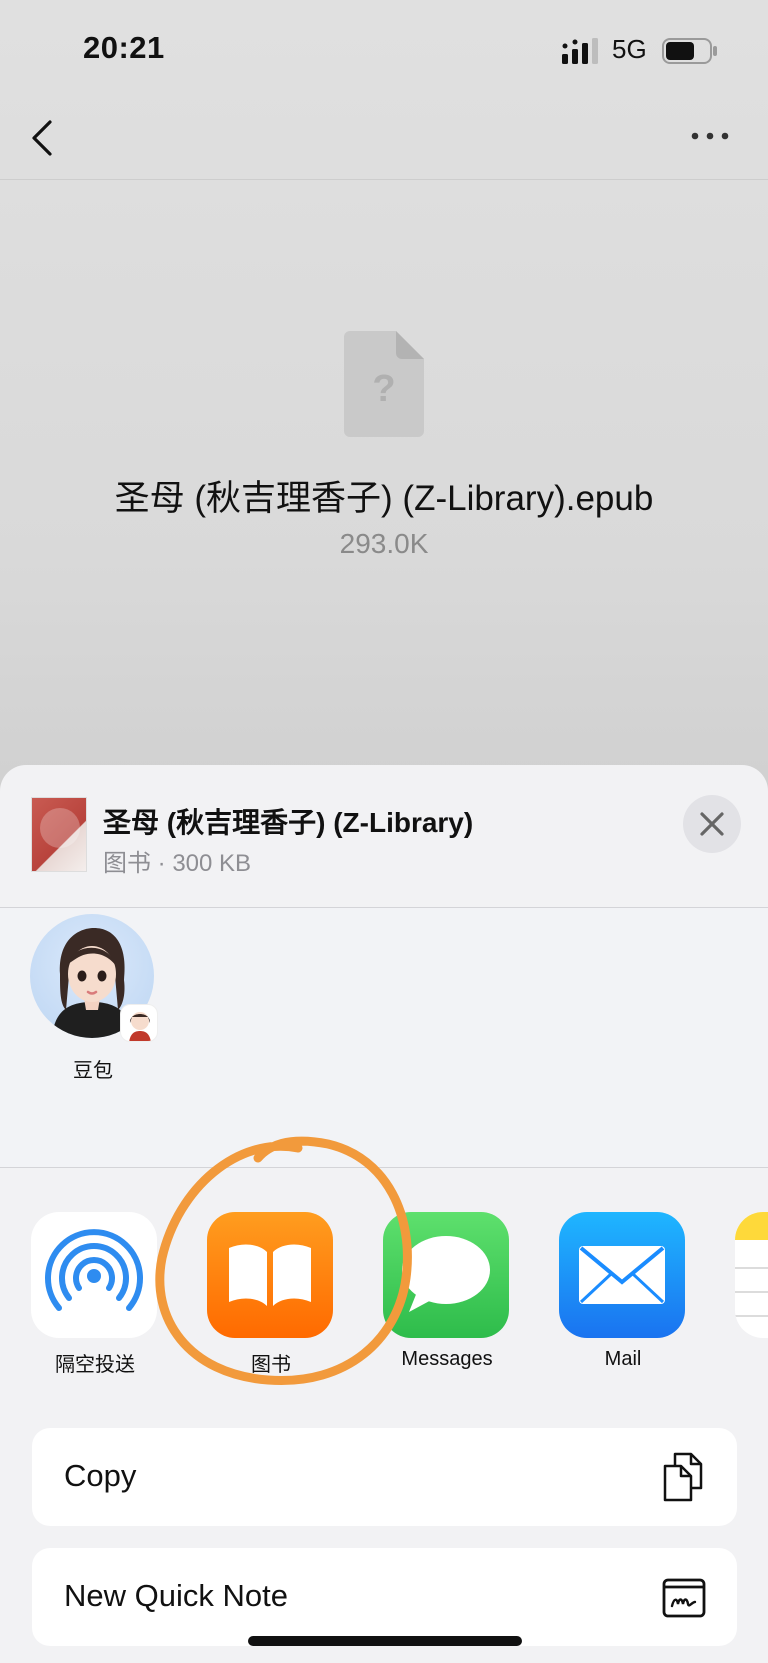  I want to click on close-button, so click(712, 824).